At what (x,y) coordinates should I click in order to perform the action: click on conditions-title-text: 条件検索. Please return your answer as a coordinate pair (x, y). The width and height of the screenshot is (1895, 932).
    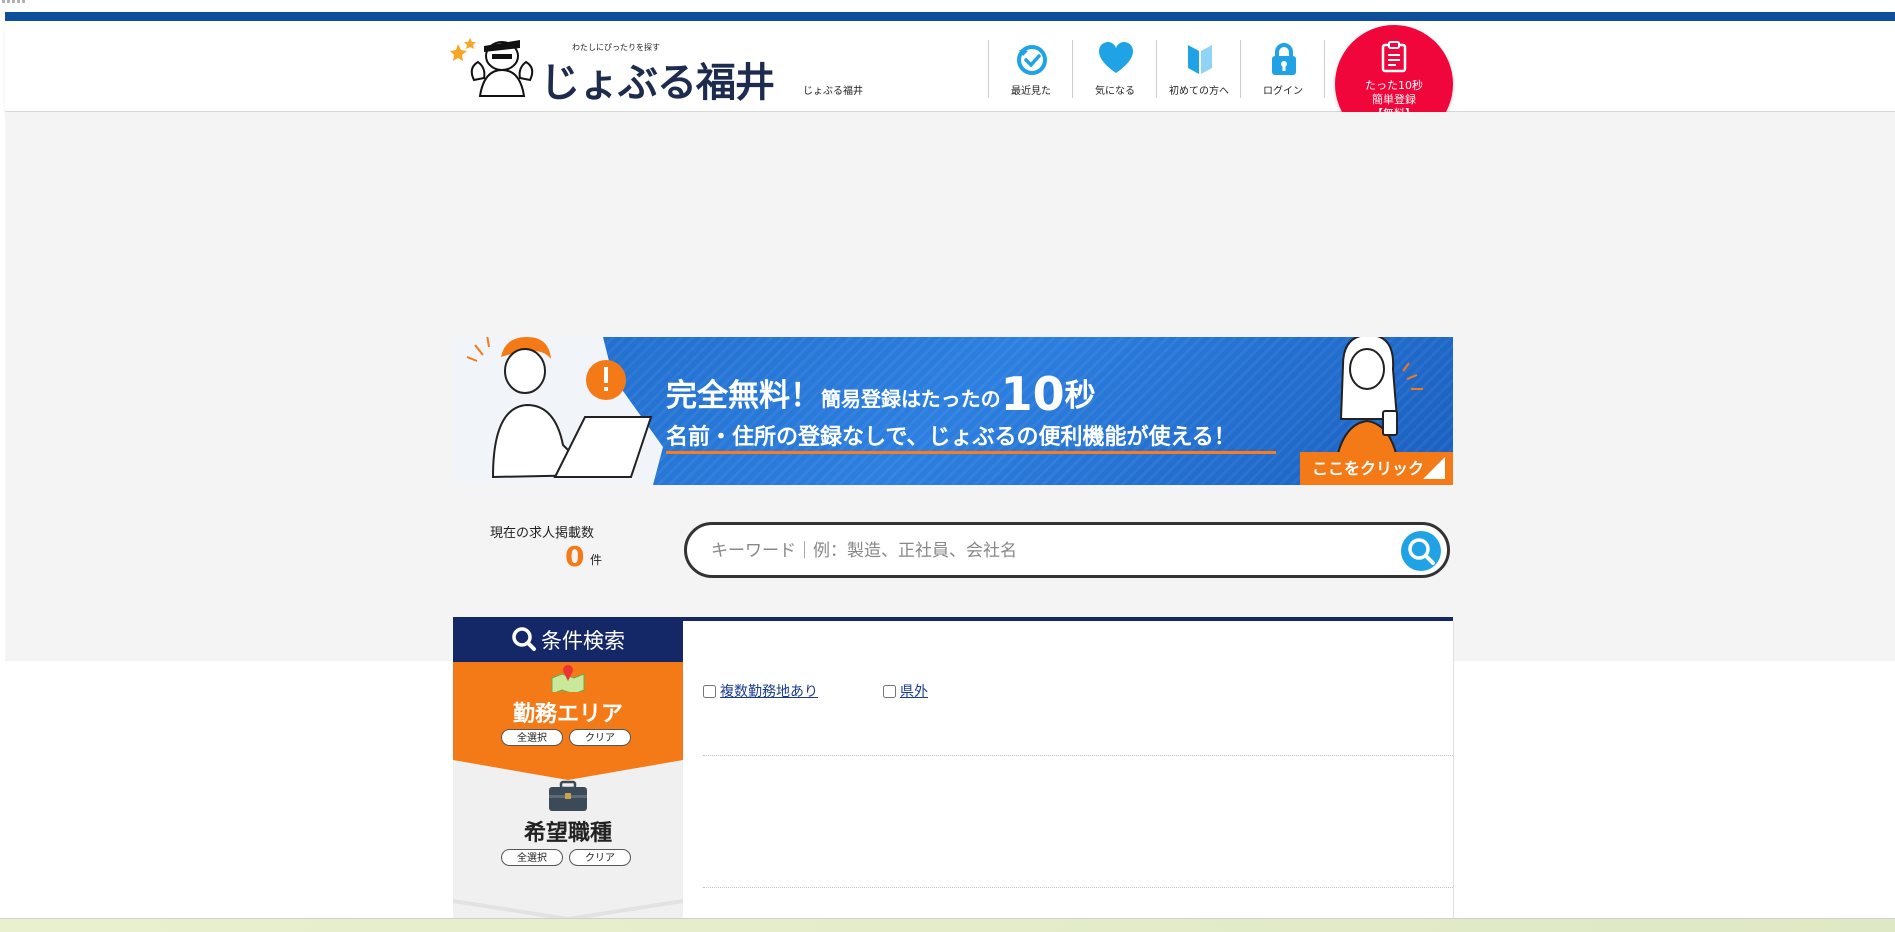
    Looking at the image, I should click on (583, 641).